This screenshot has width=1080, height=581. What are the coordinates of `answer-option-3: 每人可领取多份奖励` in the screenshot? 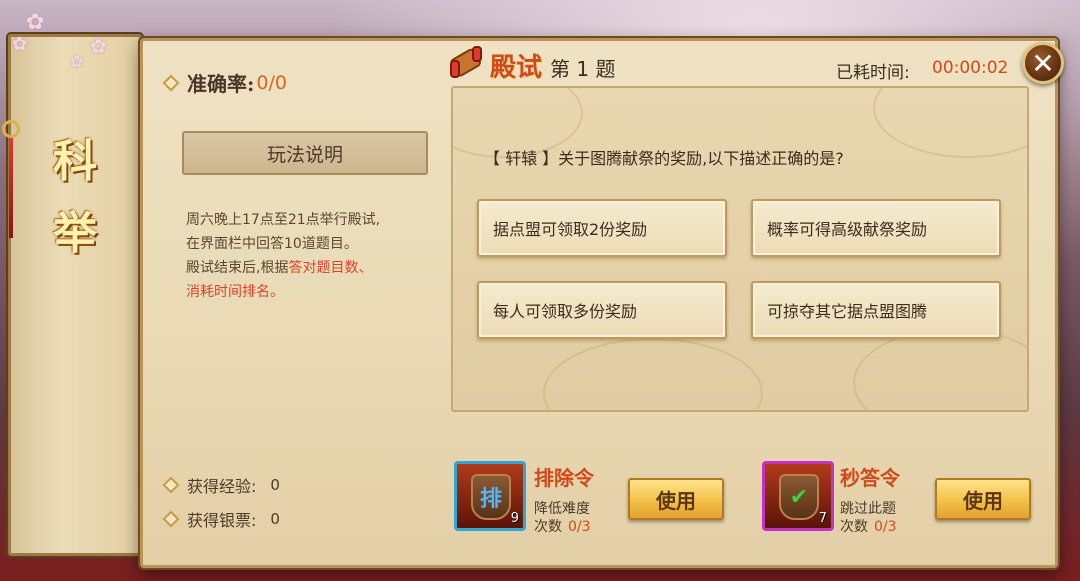 It's located at (602, 310).